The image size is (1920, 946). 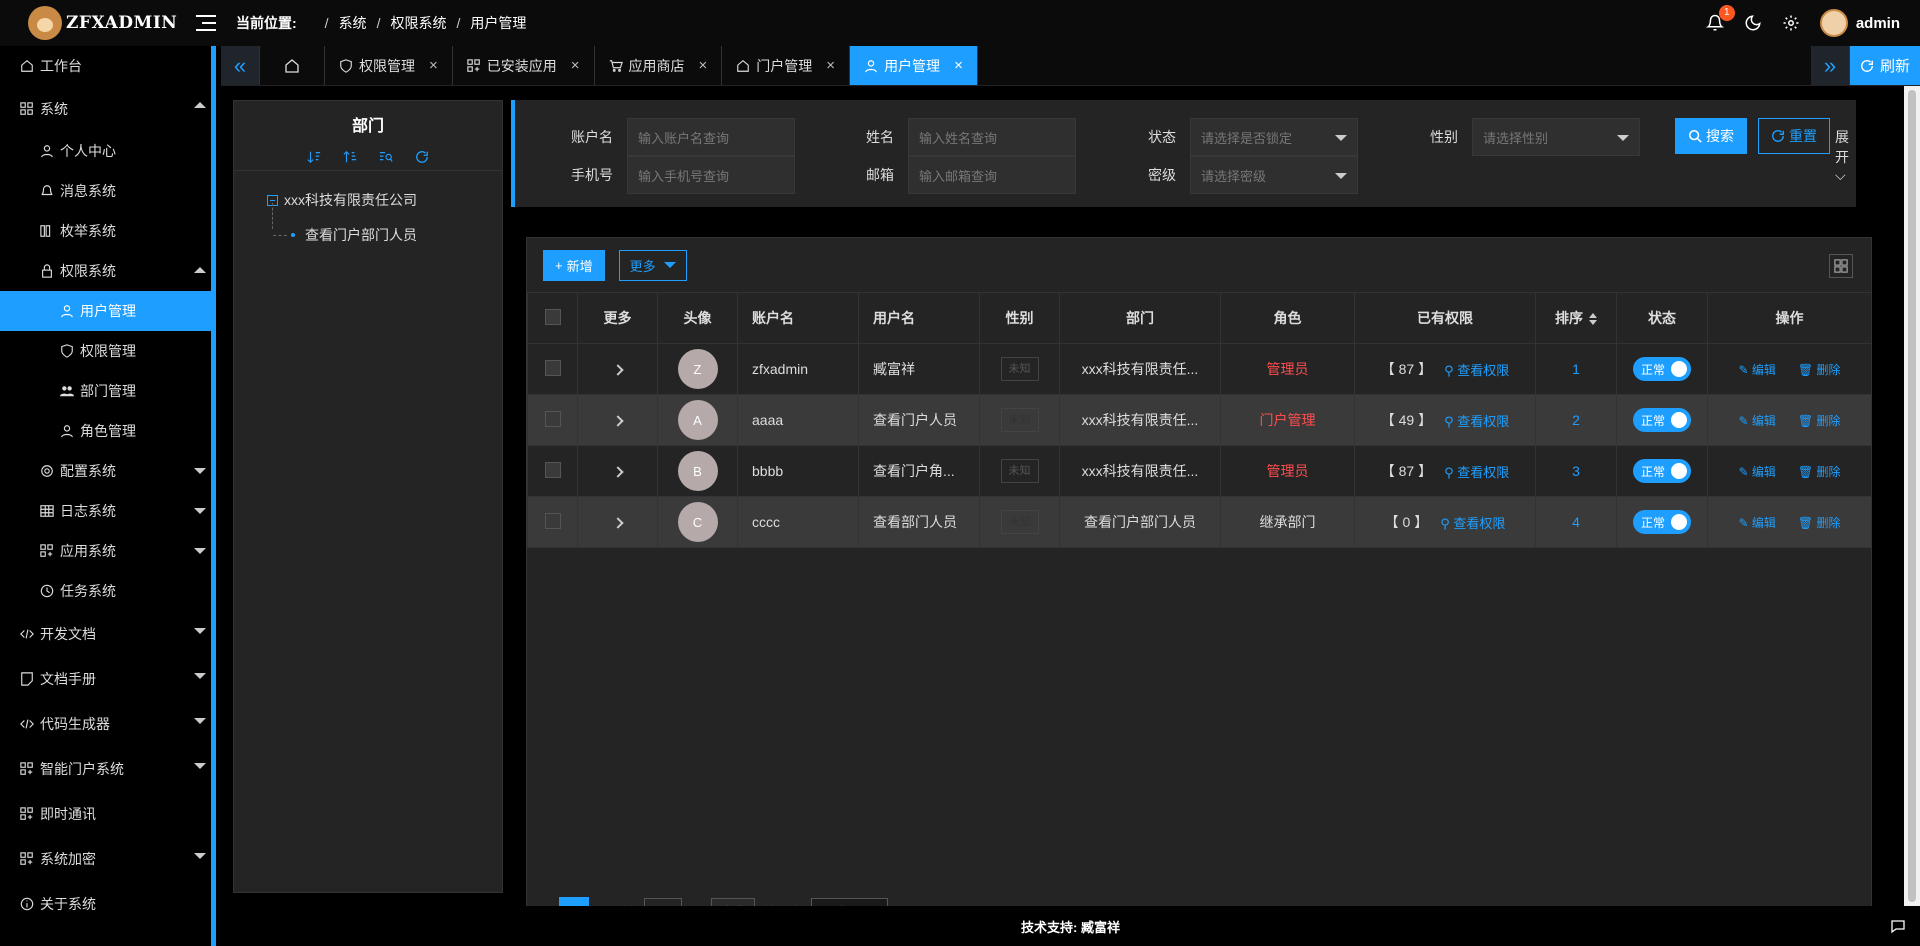 I want to click on tab-portal-management: 门户管理 ×, so click(x=786, y=65).